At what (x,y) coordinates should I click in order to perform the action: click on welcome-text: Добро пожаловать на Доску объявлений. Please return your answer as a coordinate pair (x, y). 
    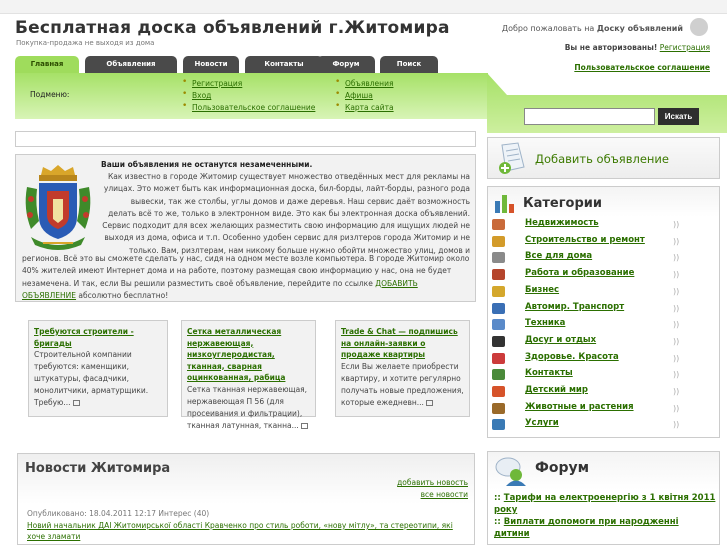
    Looking at the image, I should click on (592, 28).